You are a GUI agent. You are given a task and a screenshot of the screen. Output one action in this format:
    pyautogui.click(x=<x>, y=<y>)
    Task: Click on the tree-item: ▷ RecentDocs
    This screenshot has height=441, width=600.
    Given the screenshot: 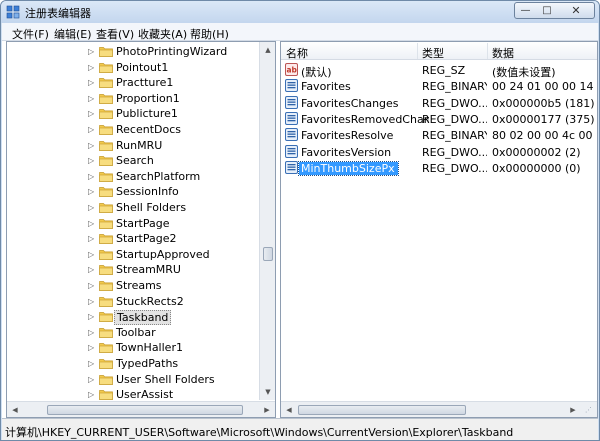 What is the action you would take?
    pyautogui.click(x=141, y=130)
    